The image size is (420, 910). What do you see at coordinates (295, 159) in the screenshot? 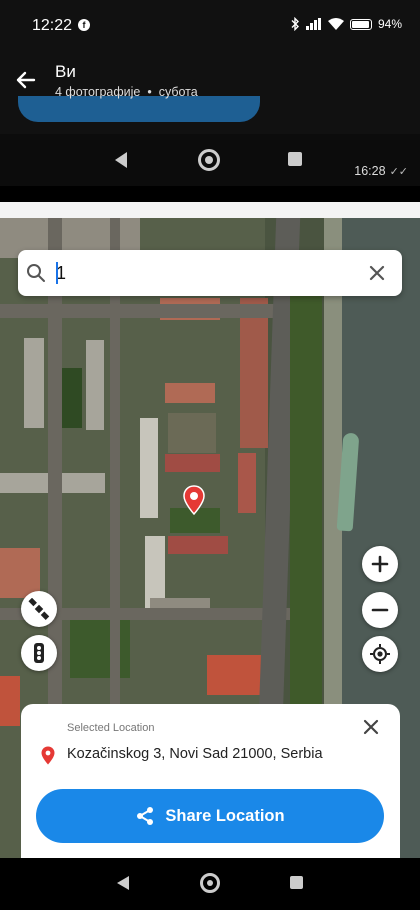
I see `nav-recent-icon` at bounding box center [295, 159].